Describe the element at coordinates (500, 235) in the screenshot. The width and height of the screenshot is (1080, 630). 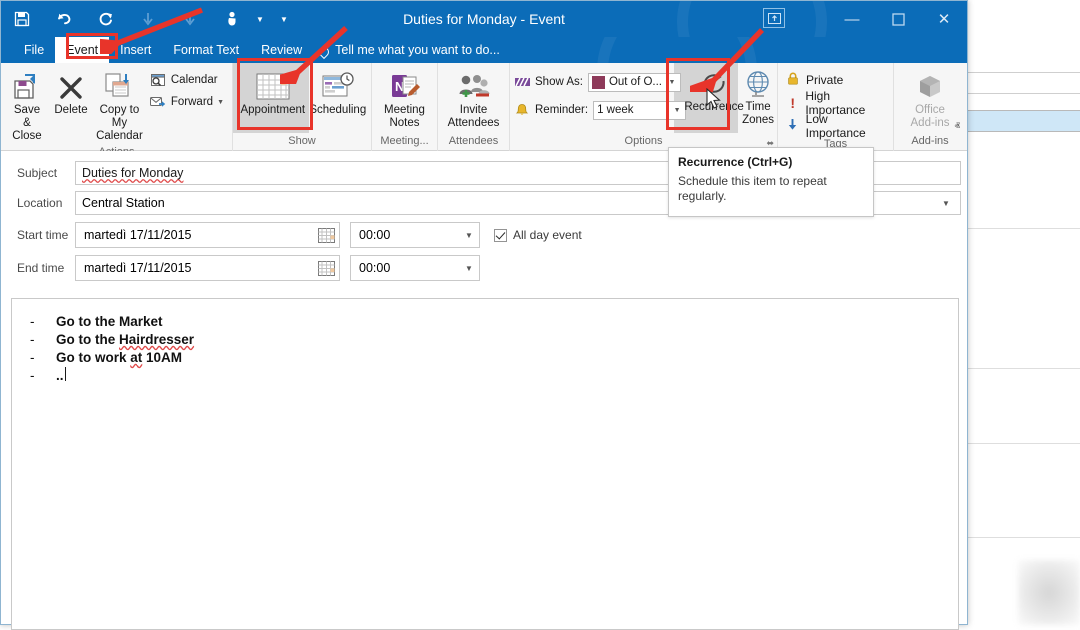
I see `all-day-checkbox-box` at that location.